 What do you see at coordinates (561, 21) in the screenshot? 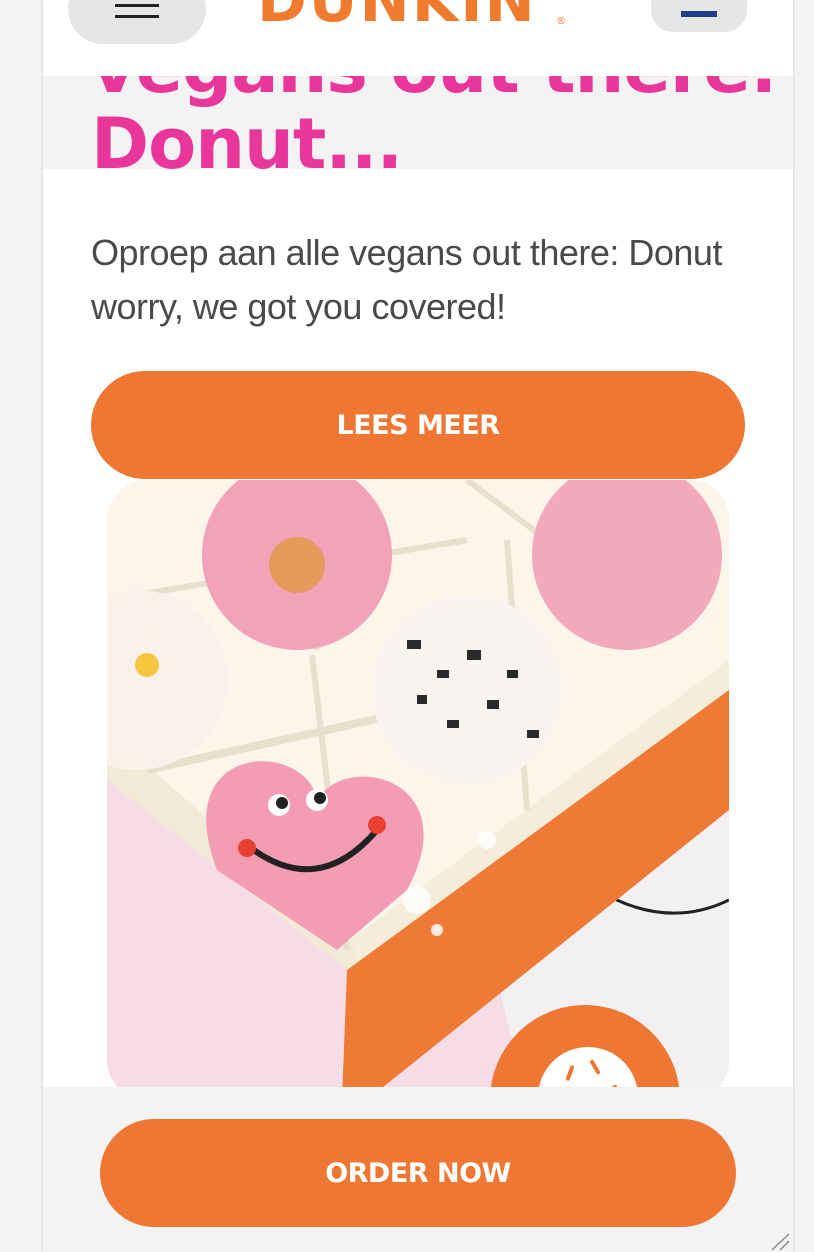
I see `registered-mark: ®` at bounding box center [561, 21].